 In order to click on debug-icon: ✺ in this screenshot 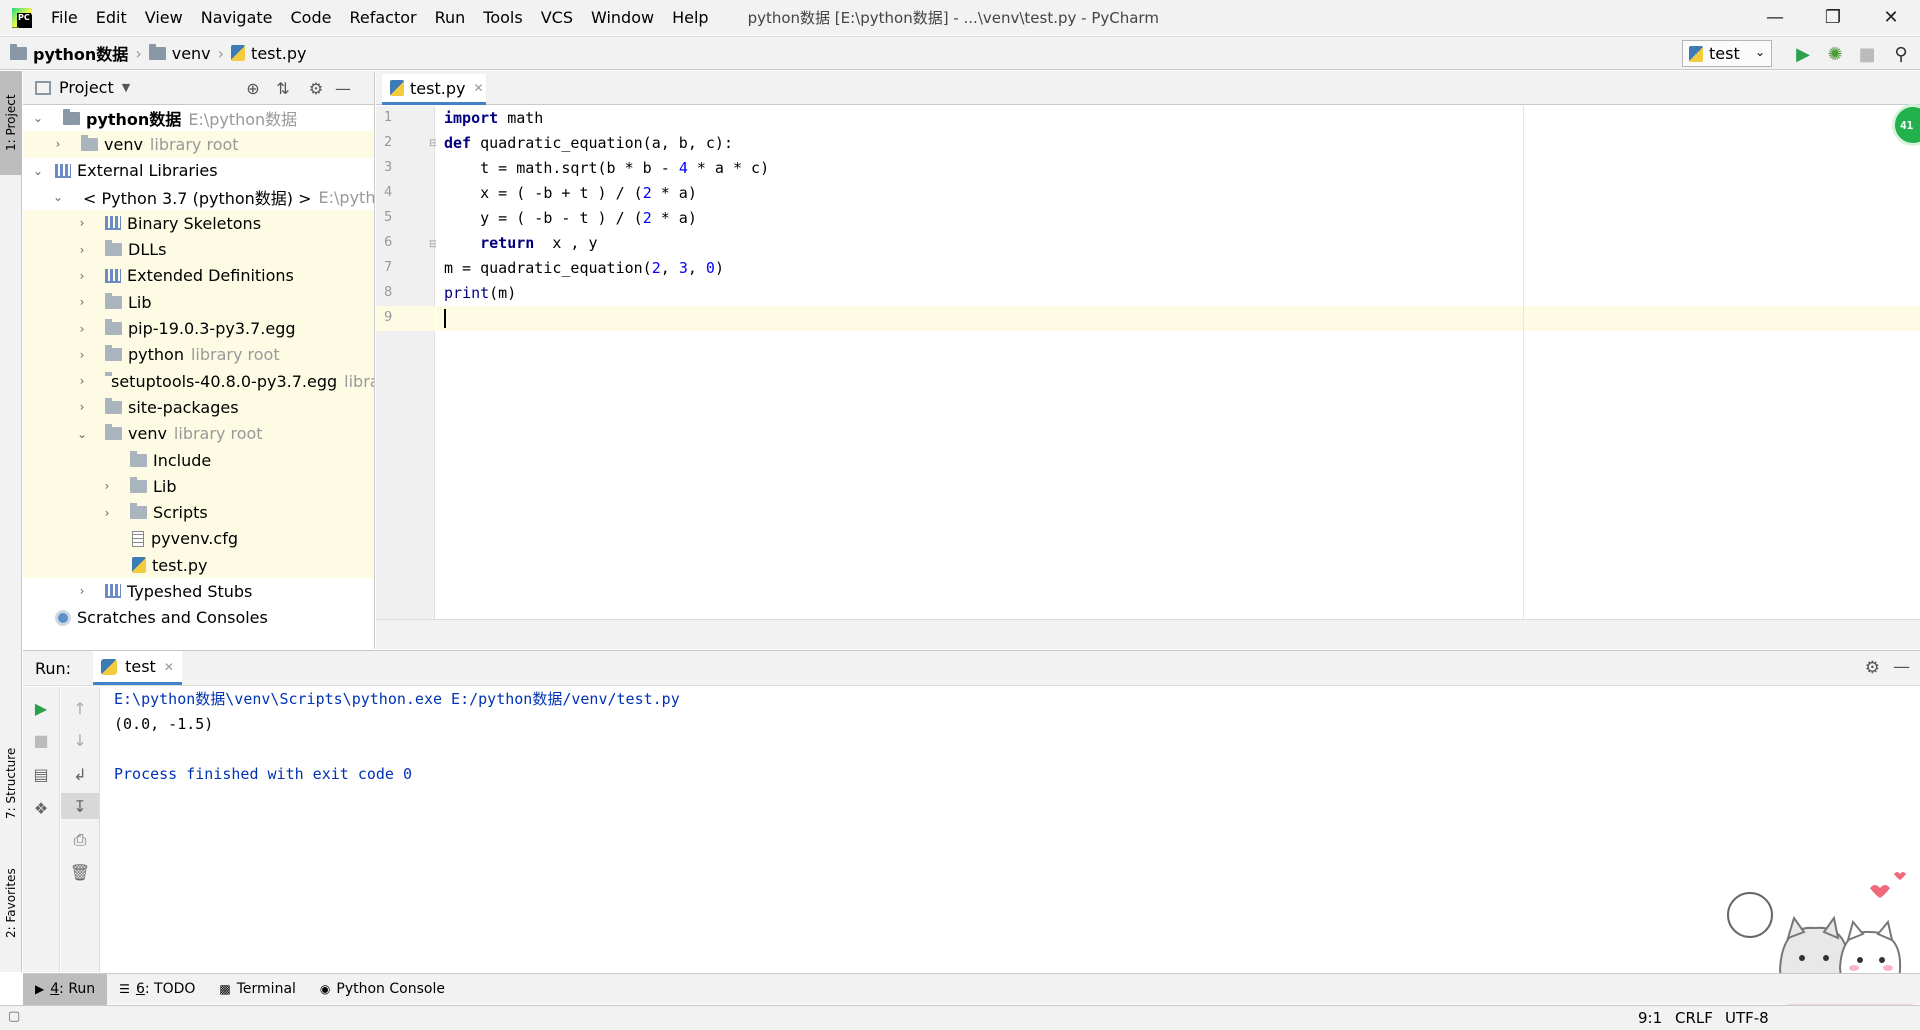, I will do `click(1835, 54)`.